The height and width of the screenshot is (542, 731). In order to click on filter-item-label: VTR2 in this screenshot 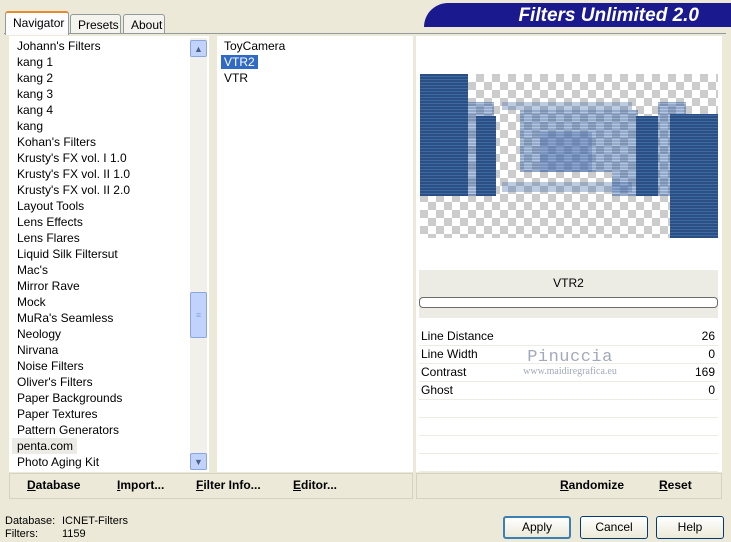, I will do `click(239, 62)`.